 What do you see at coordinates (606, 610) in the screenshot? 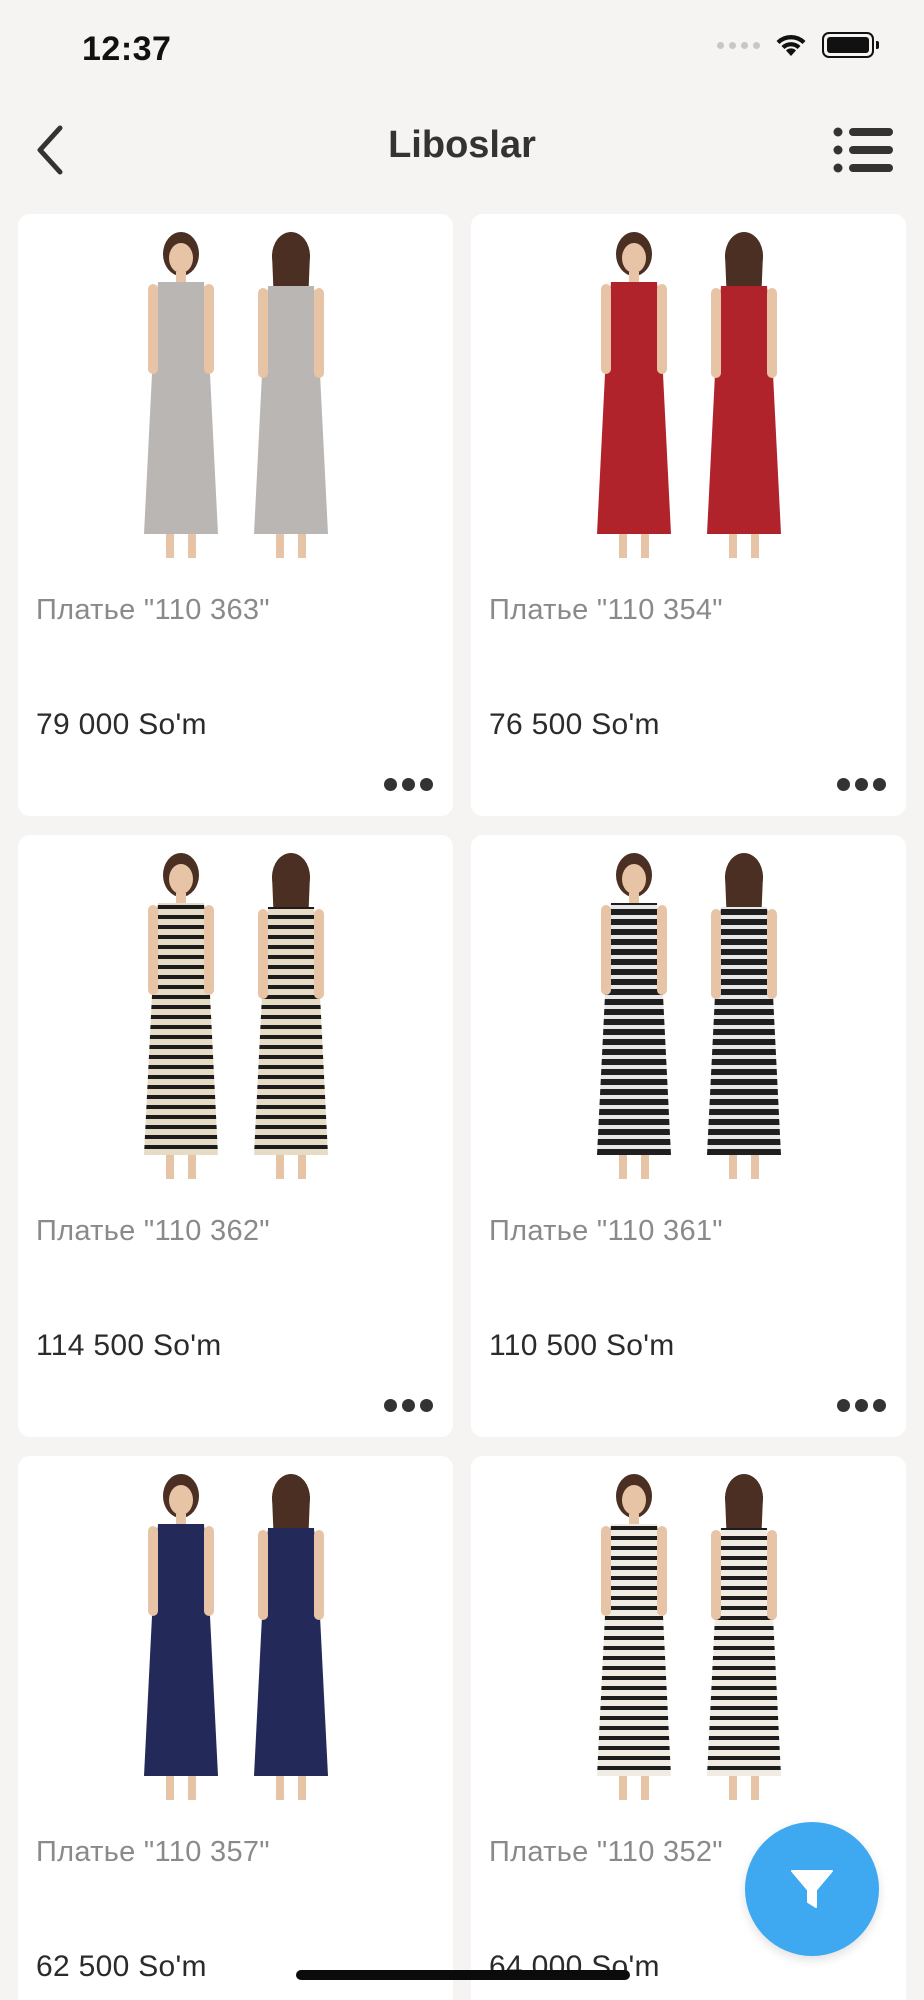
I see `product-title: Платье "110 354"` at bounding box center [606, 610].